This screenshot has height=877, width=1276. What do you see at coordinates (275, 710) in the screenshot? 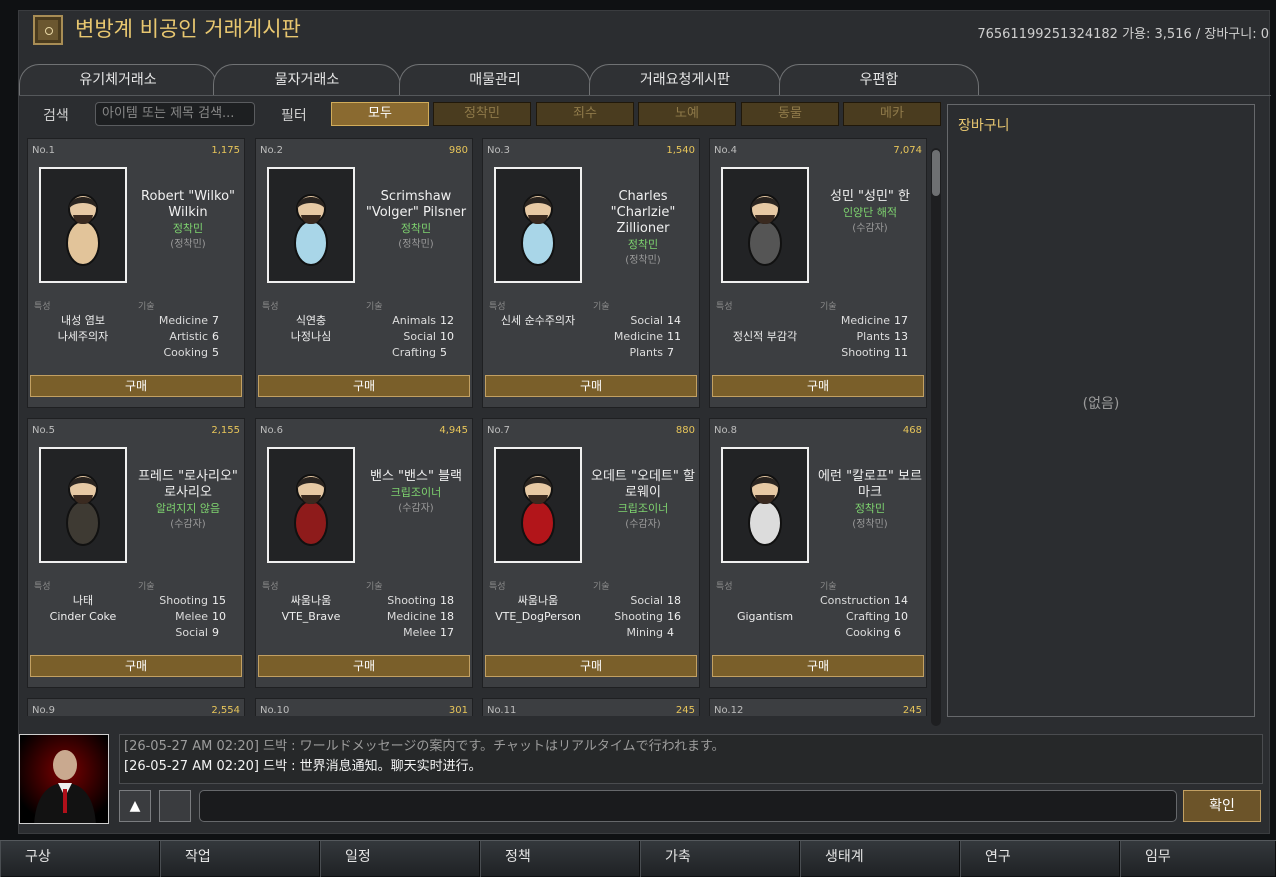
I see `listing-number: No.10` at bounding box center [275, 710].